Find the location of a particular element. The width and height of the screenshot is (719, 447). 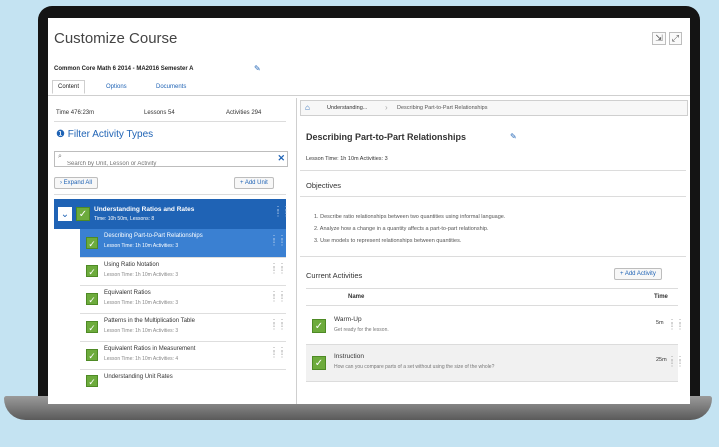

tab-content: Content is located at coordinates (68, 87).